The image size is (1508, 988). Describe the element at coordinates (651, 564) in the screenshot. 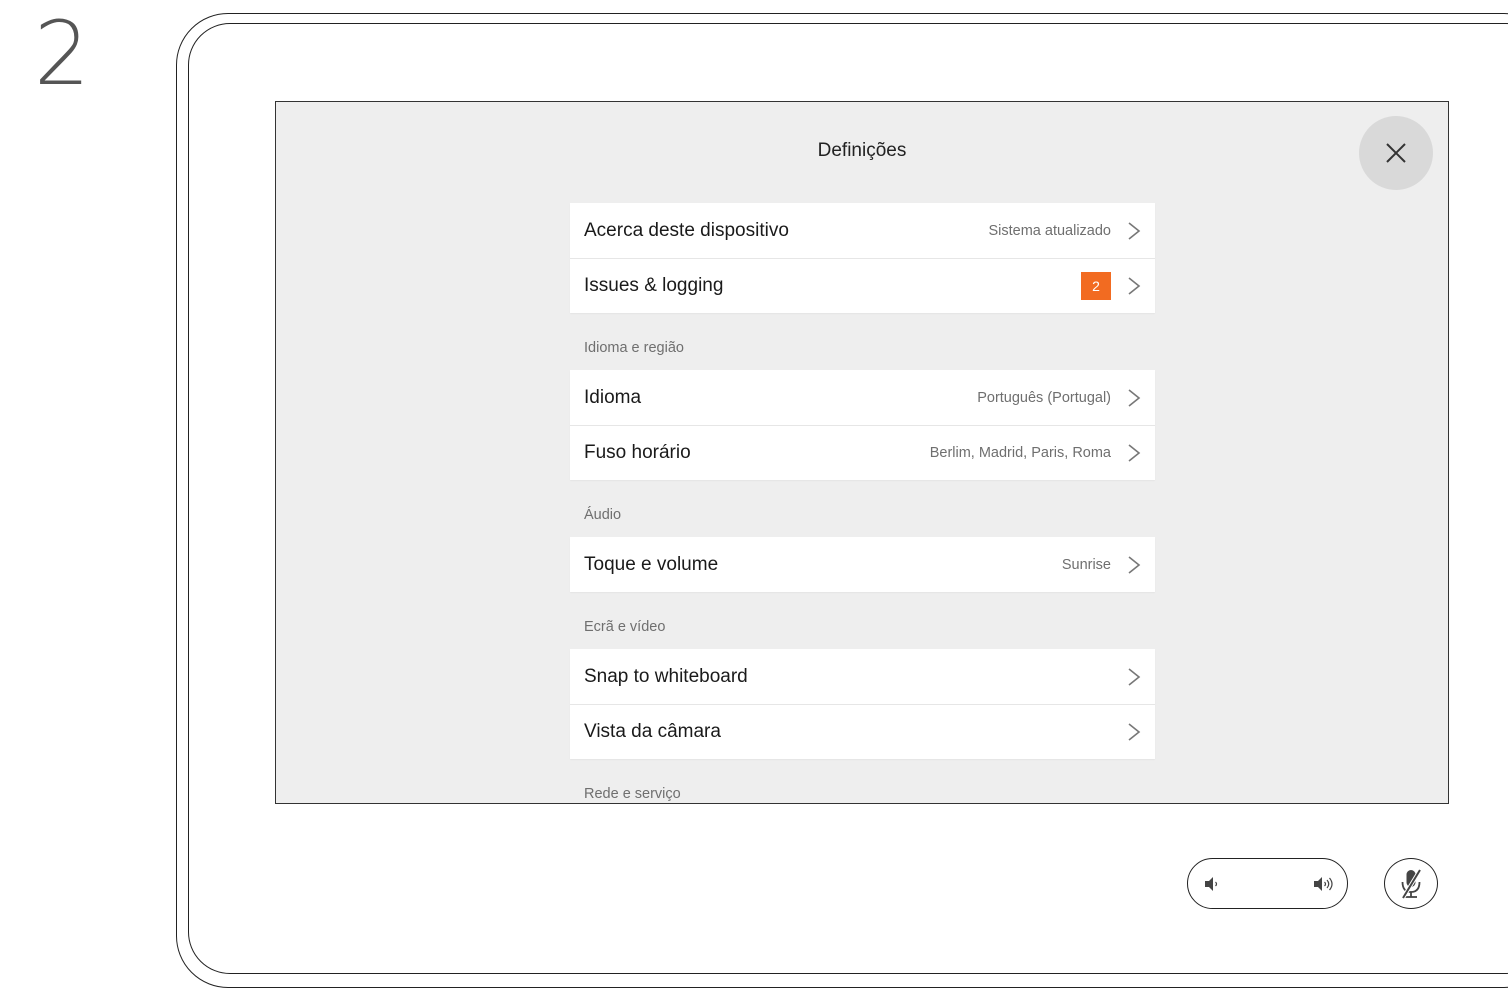

I see `row-label: Toque e volume` at that location.